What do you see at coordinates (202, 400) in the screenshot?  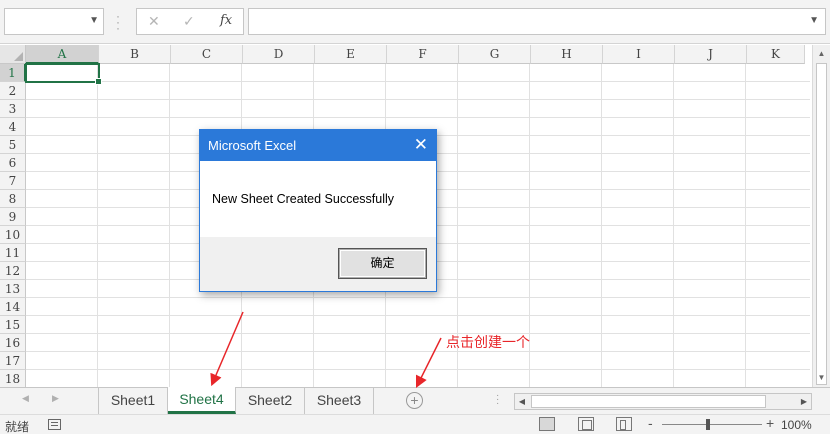 I see `tab-sheet4: Sheet4` at bounding box center [202, 400].